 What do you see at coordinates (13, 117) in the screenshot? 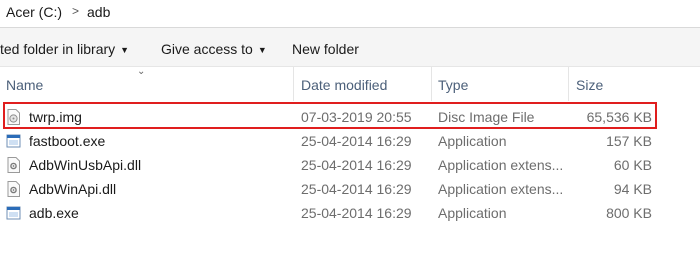
I see `disc-image-file-icon` at bounding box center [13, 117].